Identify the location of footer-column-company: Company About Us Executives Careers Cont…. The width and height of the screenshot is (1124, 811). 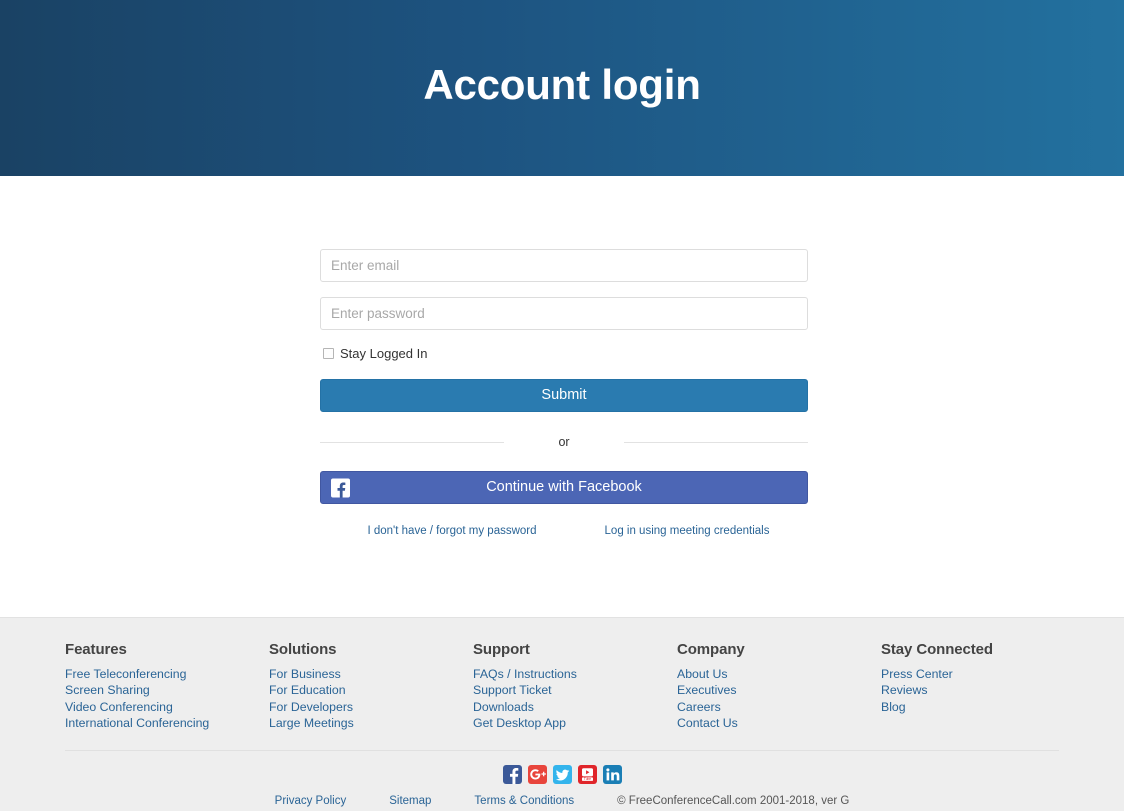
(779, 686).